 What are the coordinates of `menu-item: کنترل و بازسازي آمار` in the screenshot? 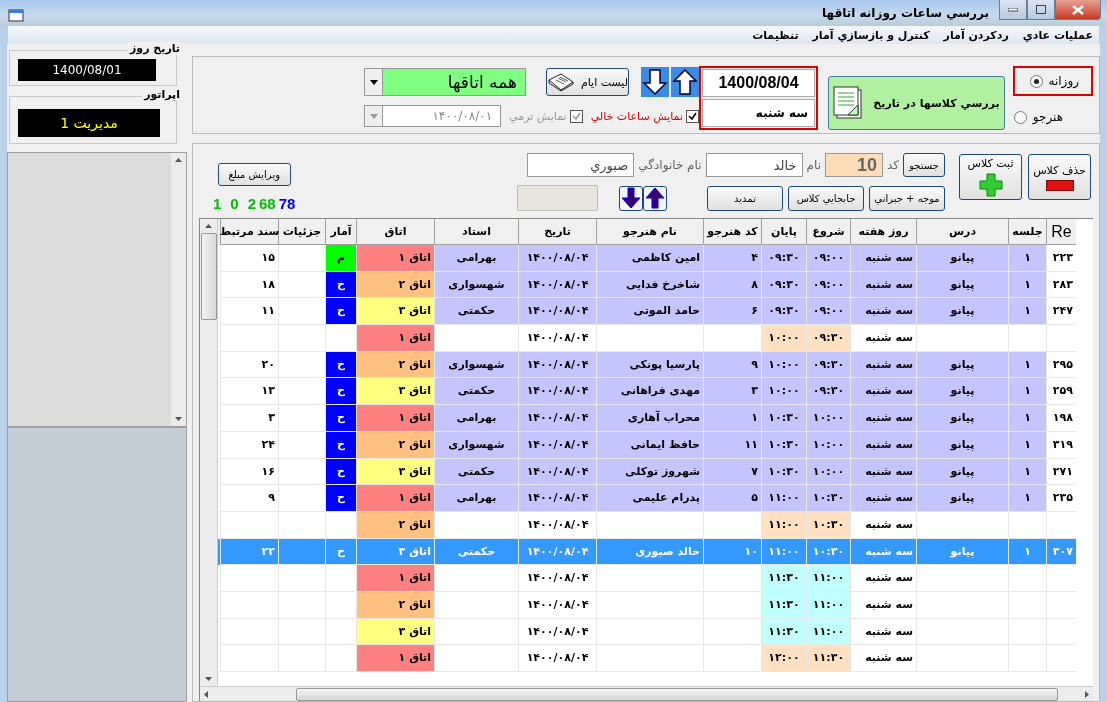 It's located at (871, 35).